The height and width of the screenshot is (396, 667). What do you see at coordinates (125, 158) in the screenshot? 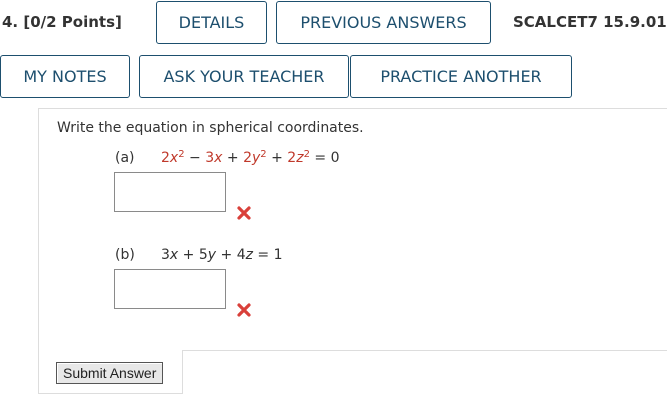
I see `part-a-label: (a)` at bounding box center [125, 158].